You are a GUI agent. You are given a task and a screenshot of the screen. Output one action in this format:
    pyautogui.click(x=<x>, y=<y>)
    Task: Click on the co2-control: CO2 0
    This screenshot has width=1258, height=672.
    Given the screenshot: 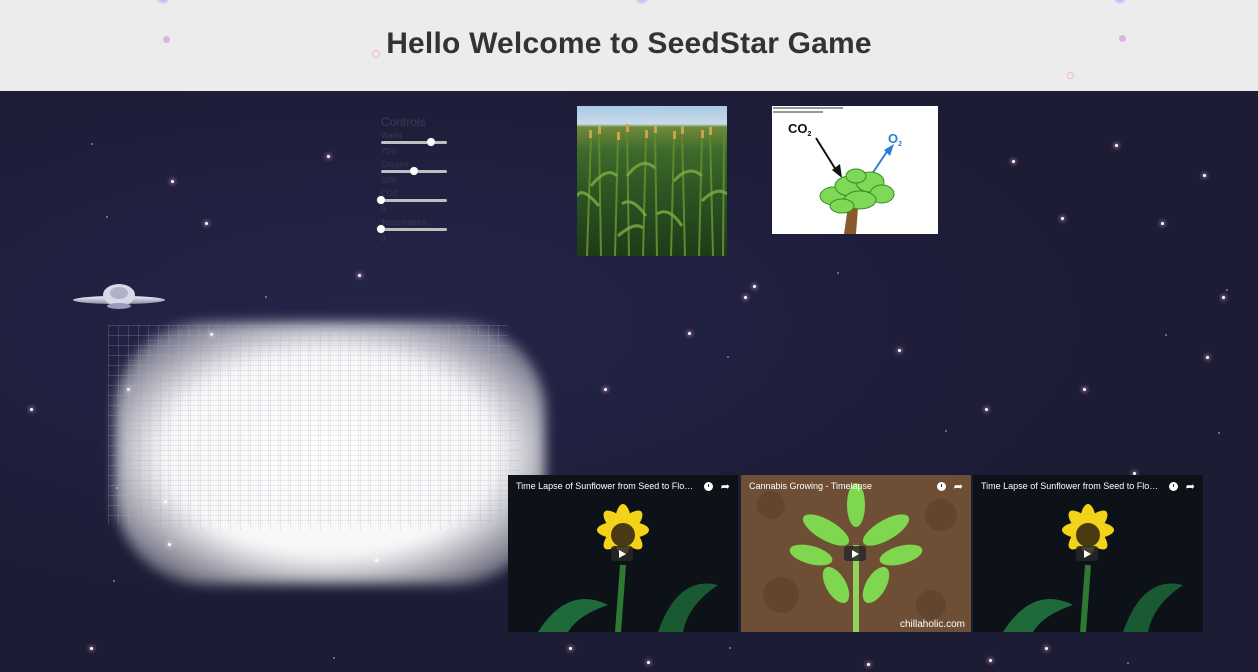 What is the action you would take?
    pyautogui.click(x=414, y=203)
    